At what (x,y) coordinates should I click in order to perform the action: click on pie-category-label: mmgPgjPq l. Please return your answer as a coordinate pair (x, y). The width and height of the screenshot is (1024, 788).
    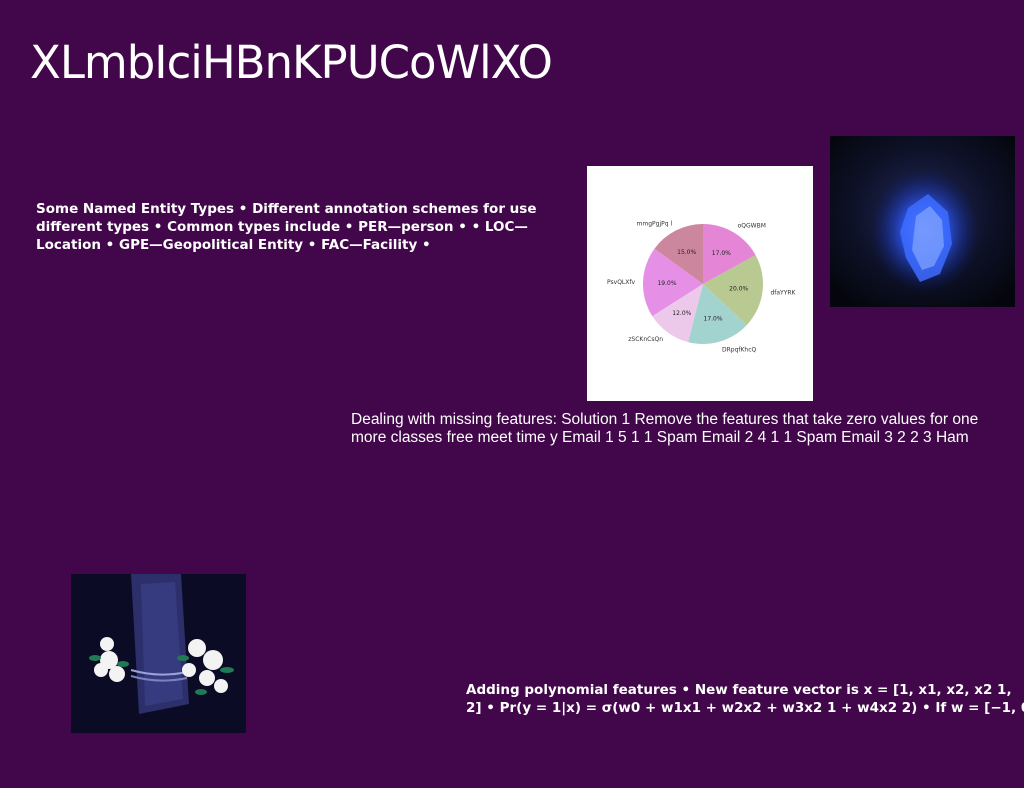
    Looking at the image, I should click on (655, 223).